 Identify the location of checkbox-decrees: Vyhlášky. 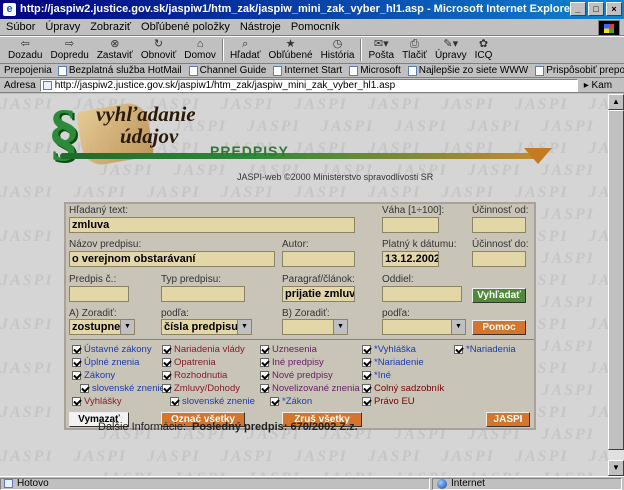
(97, 401).